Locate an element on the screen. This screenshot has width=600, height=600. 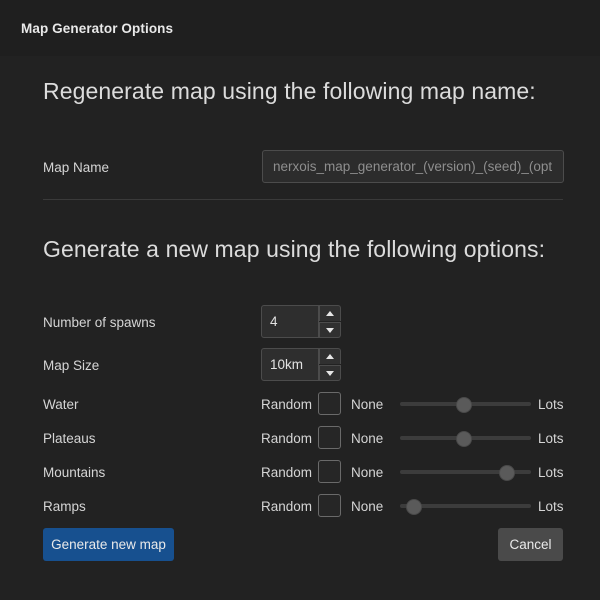
plateaus-label: Plateaus is located at coordinates (69, 438).